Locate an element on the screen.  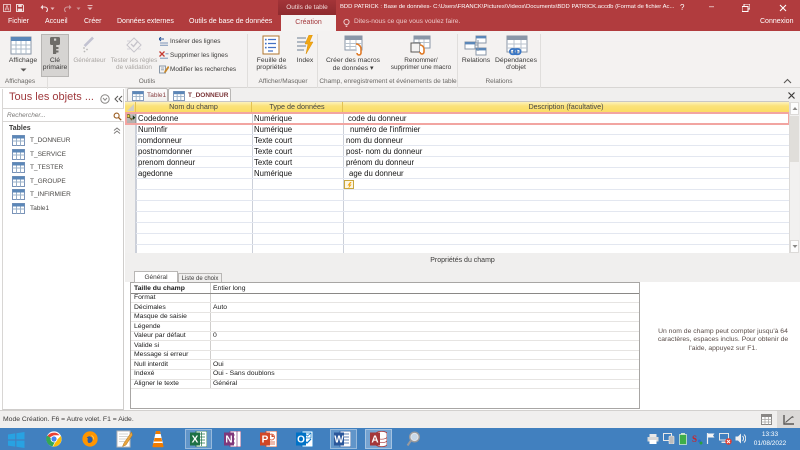
svg-text: S is located at coordinates (694, 439).